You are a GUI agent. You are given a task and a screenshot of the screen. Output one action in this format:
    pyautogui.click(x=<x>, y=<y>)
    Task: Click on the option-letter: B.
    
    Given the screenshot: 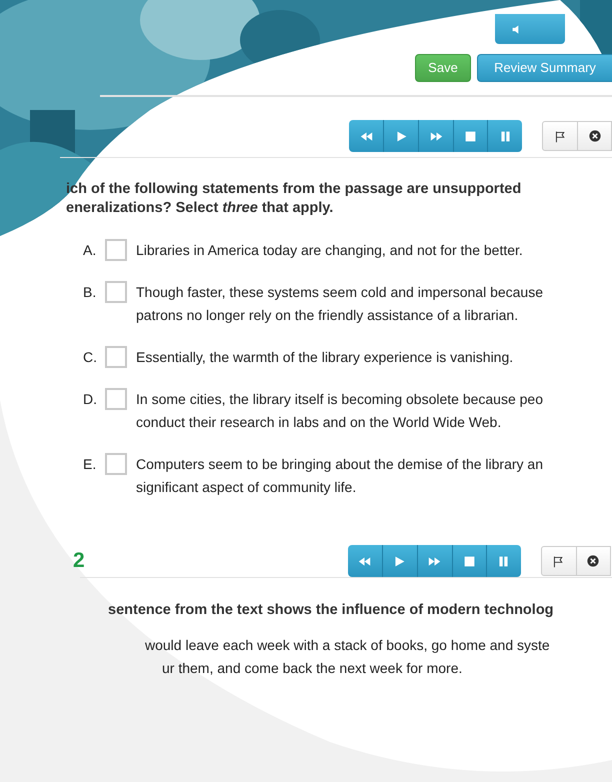 What is the action you would take?
    pyautogui.click(x=90, y=292)
    